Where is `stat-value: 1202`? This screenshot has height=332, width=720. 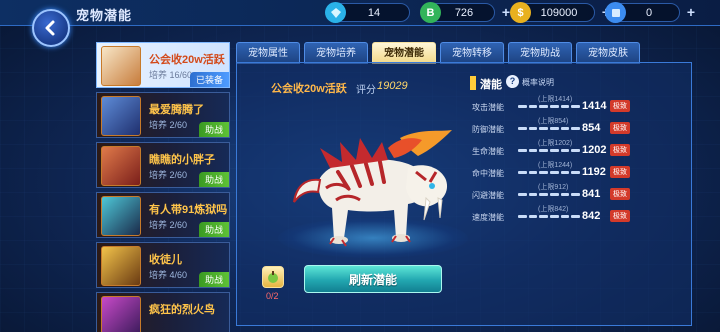
stat-value: 1202 is located at coordinates (594, 150).